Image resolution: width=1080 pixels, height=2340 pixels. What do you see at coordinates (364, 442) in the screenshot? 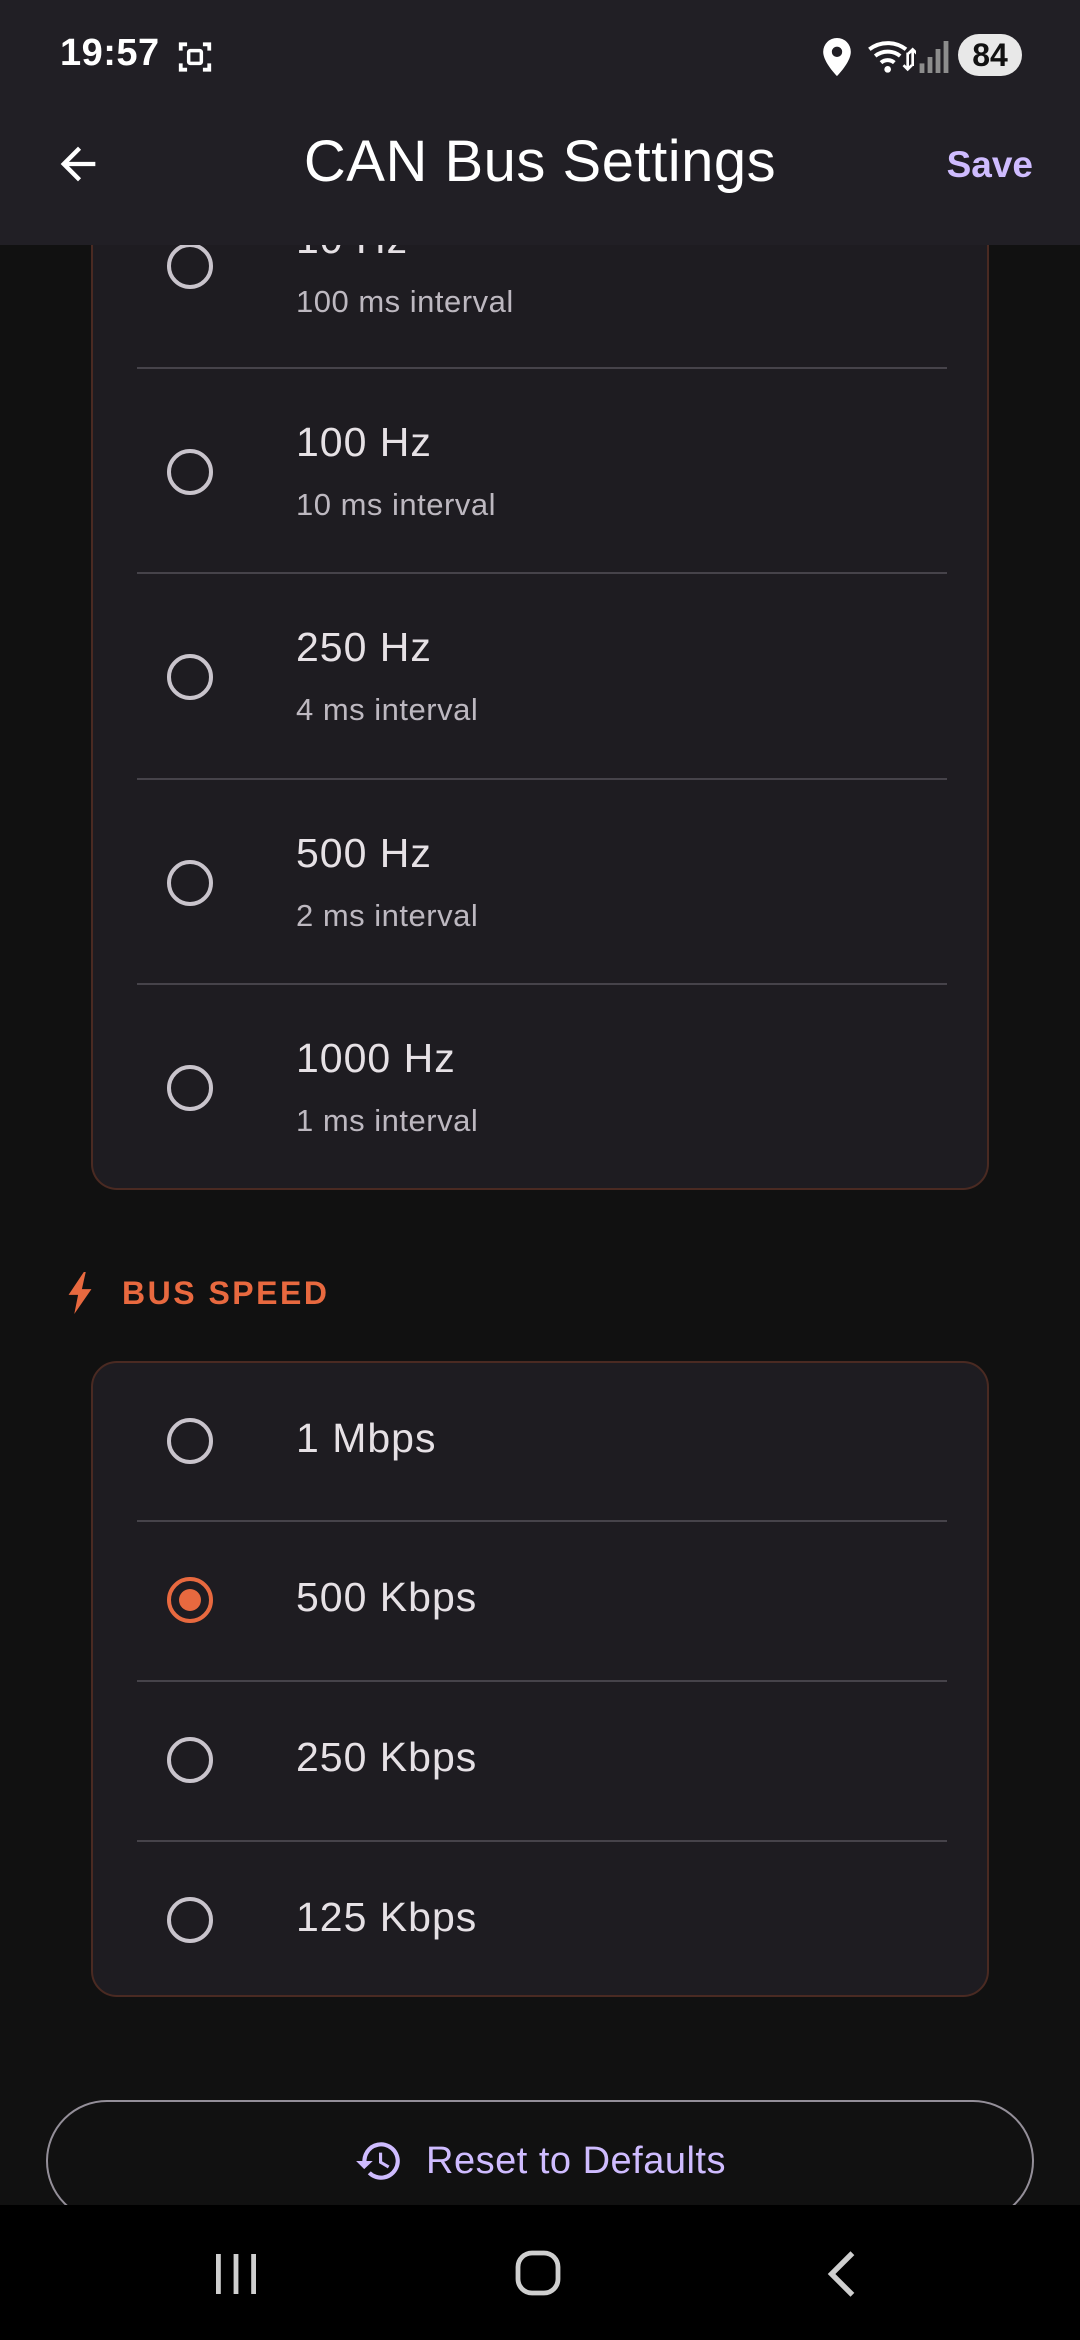
I see `option-title: 100 Hz` at bounding box center [364, 442].